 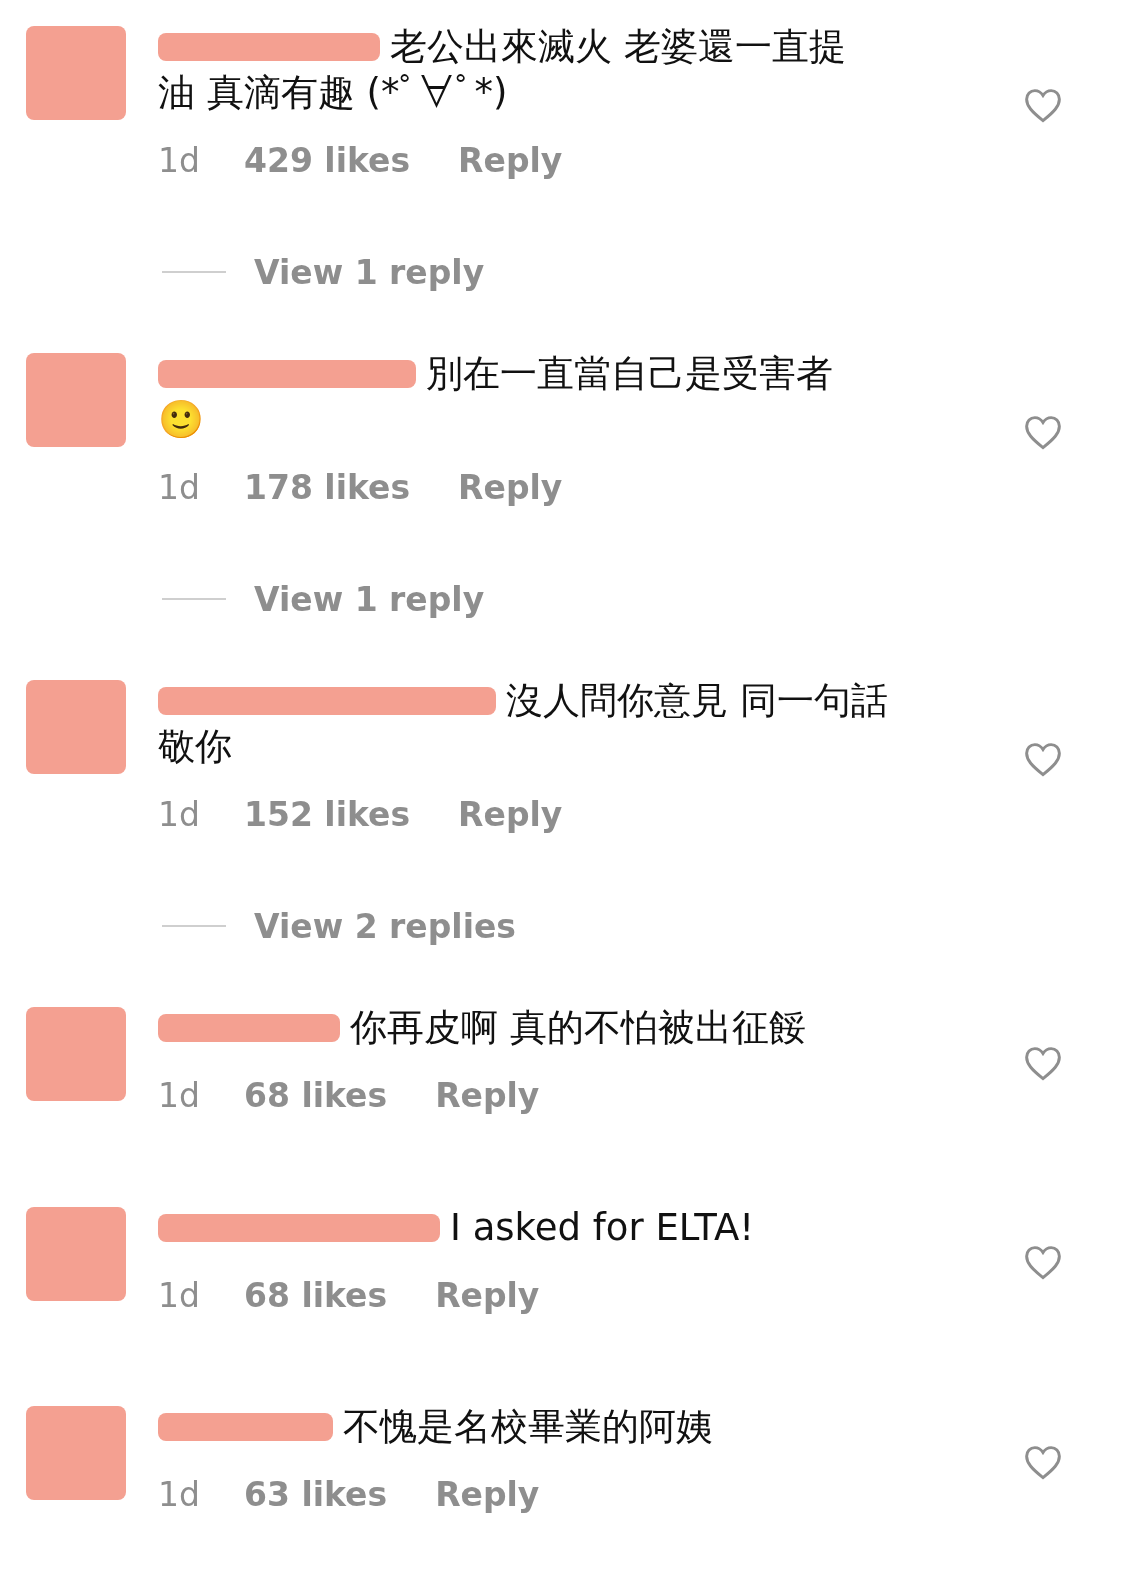 I want to click on like-count: 152 likes, so click(x=327, y=815).